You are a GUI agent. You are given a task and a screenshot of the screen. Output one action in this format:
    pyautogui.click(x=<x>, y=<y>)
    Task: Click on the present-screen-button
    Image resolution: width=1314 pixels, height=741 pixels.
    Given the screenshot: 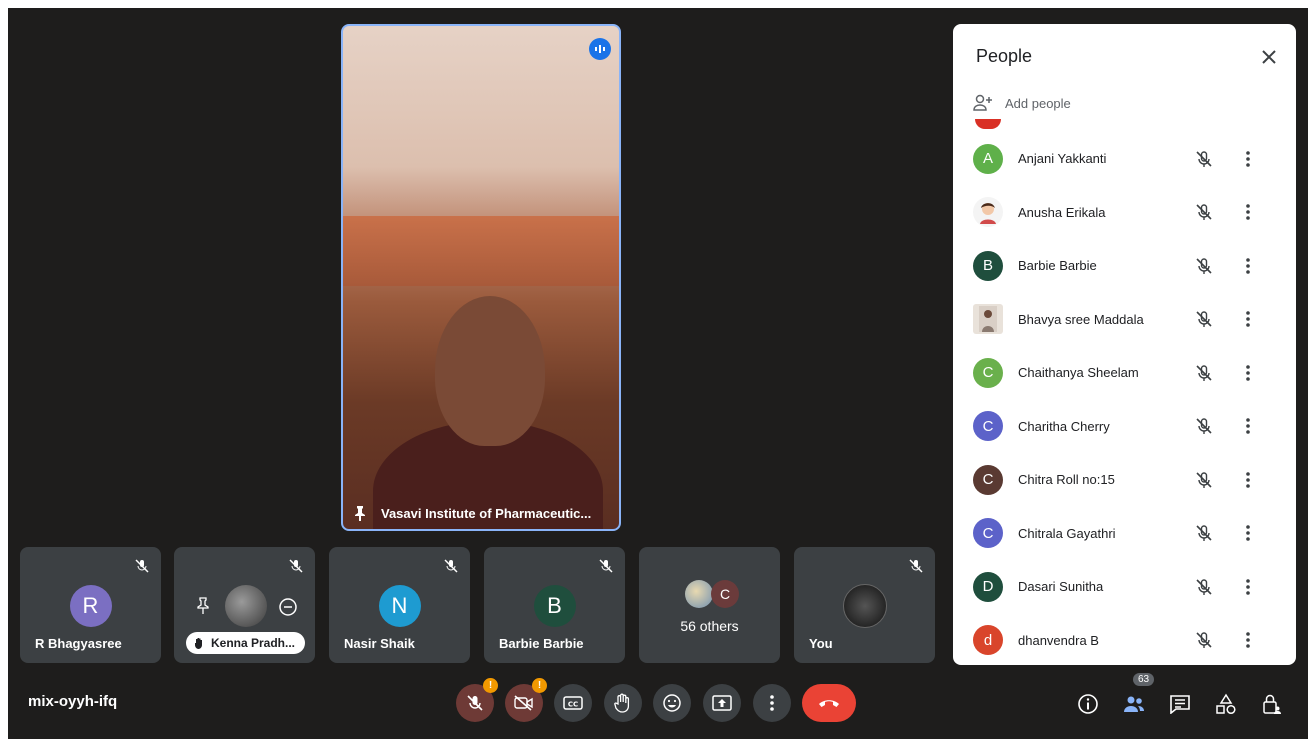 What is the action you would take?
    pyautogui.click(x=722, y=703)
    